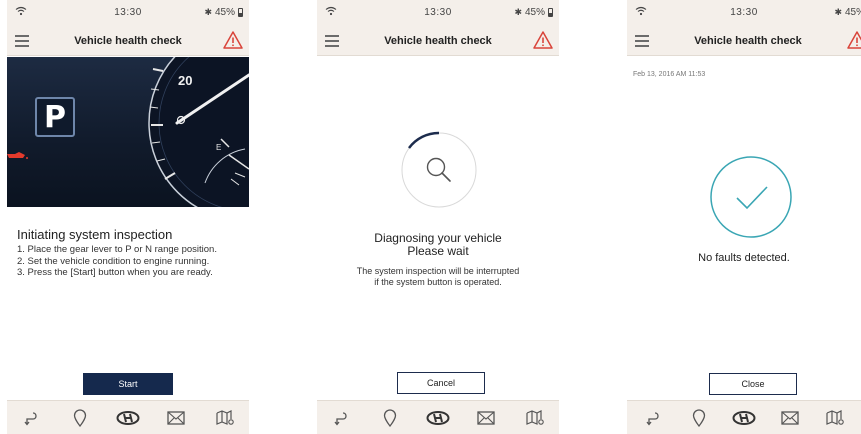  Describe the element at coordinates (95, 234) in the screenshot. I see `inspection-heading: Initiating system inspection` at that location.